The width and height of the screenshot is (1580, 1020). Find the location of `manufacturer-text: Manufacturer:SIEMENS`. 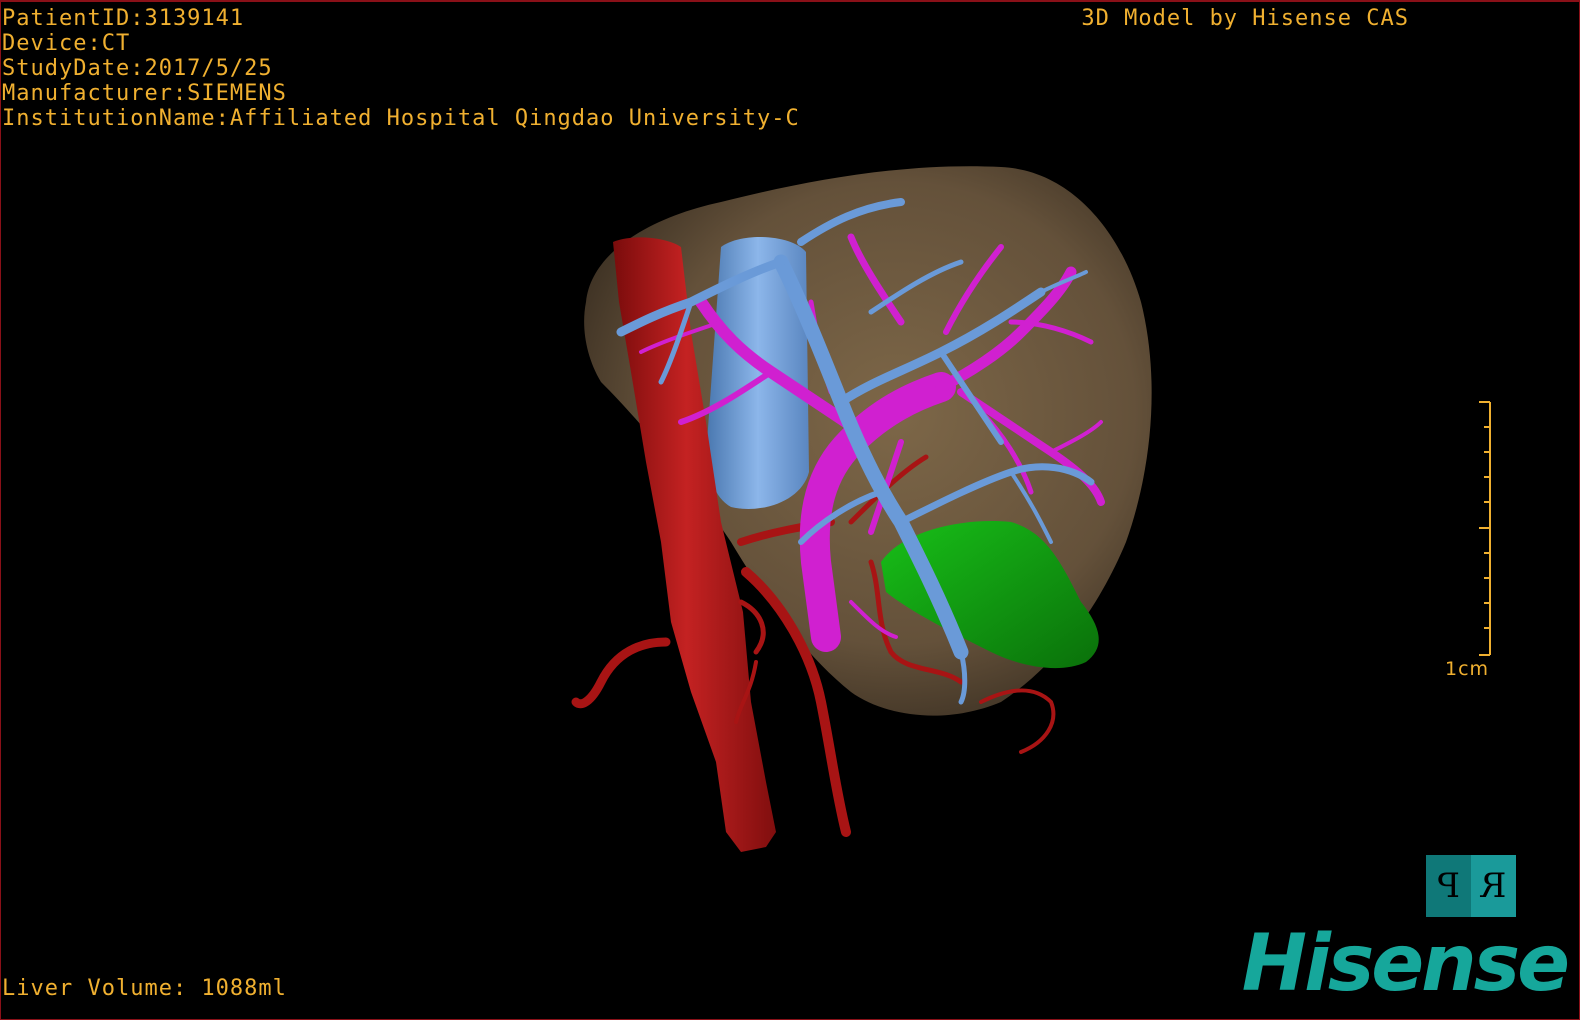

manufacturer-text: Manufacturer:SIEMENS is located at coordinates (144, 93).